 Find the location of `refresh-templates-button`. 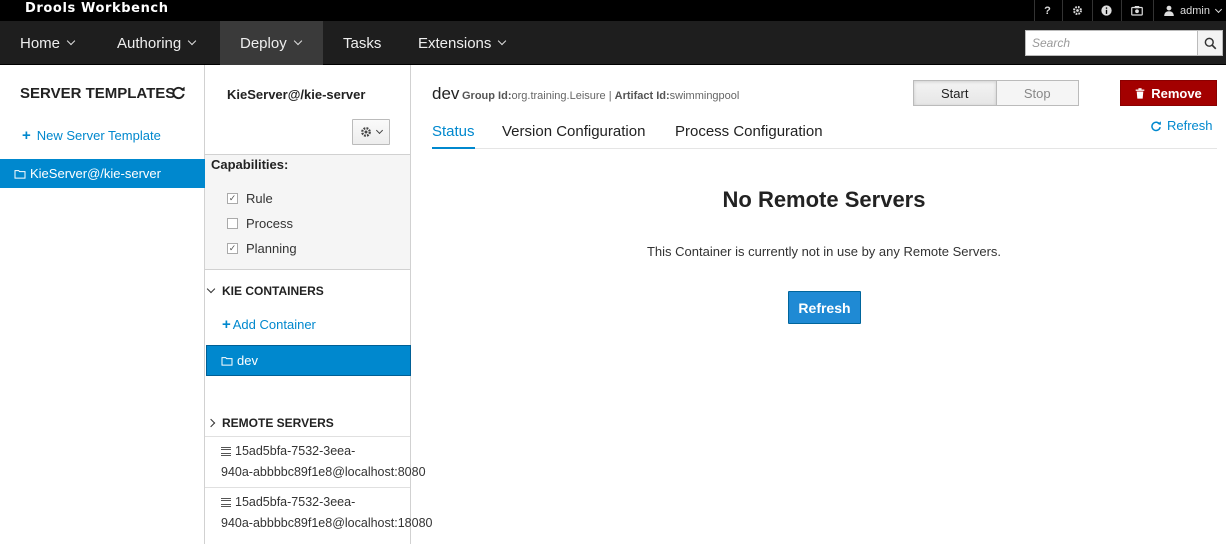

refresh-templates-button is located at coordinates (178, 94).